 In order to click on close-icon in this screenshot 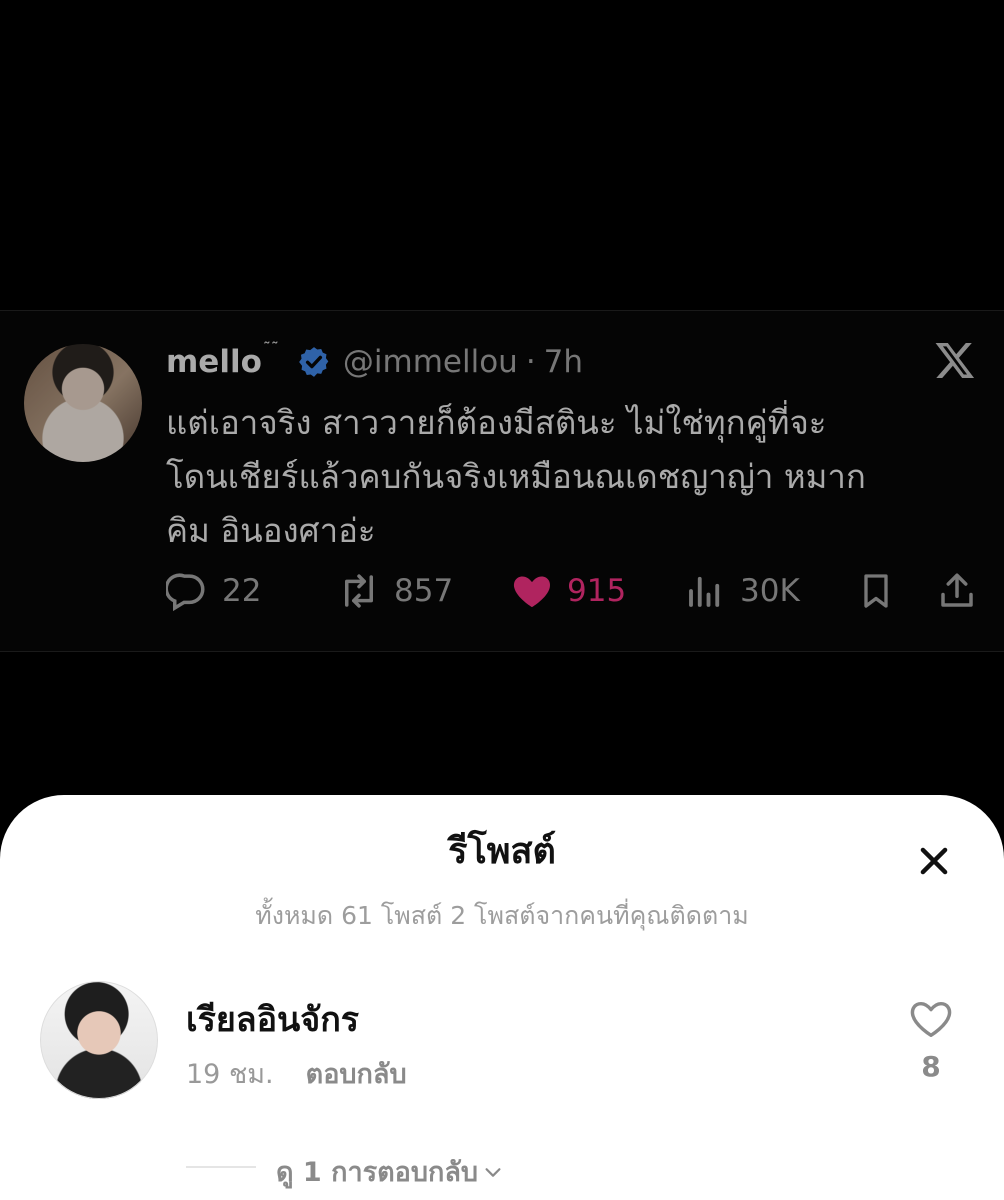, I will do `click(934, 861)`.